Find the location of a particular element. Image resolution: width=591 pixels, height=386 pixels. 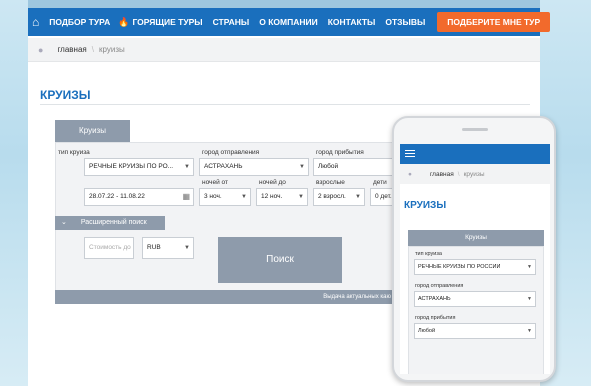

mobile-breadcrumb-current: круизы is located at coordinates (474, 174).